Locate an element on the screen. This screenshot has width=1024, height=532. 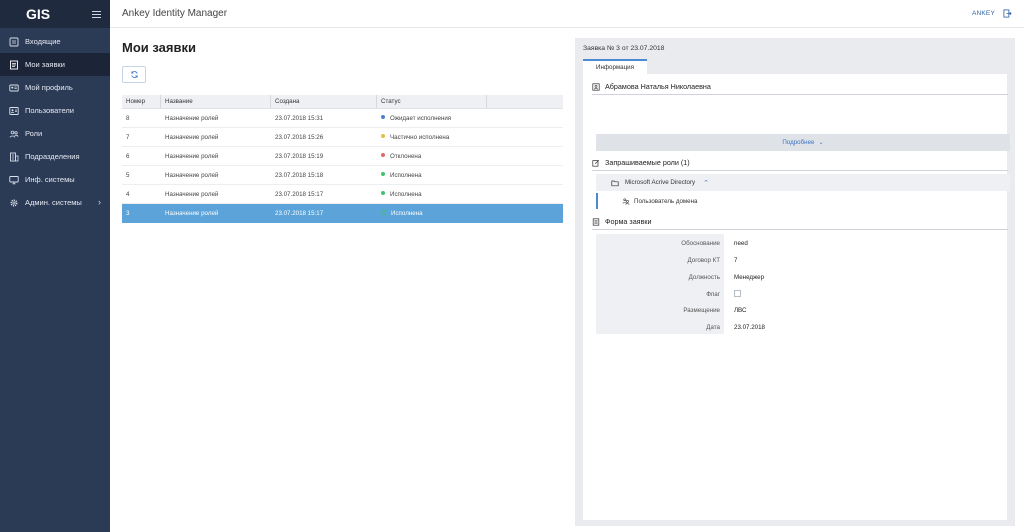
admin-gear-icon is located at coordinates (13, 202).